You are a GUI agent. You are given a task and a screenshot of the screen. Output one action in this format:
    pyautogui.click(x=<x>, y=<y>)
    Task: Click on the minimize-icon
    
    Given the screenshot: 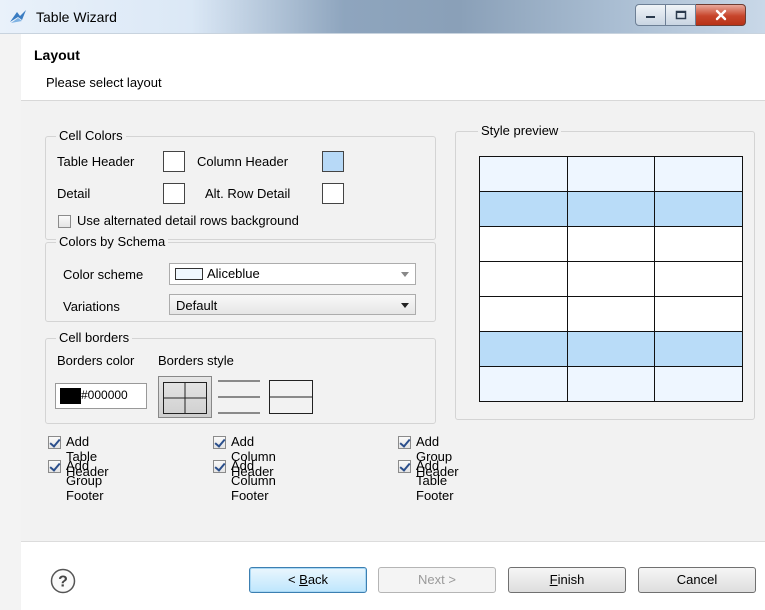 What is the action you would take?
    pyautogui.click(x=650, y=17)
    